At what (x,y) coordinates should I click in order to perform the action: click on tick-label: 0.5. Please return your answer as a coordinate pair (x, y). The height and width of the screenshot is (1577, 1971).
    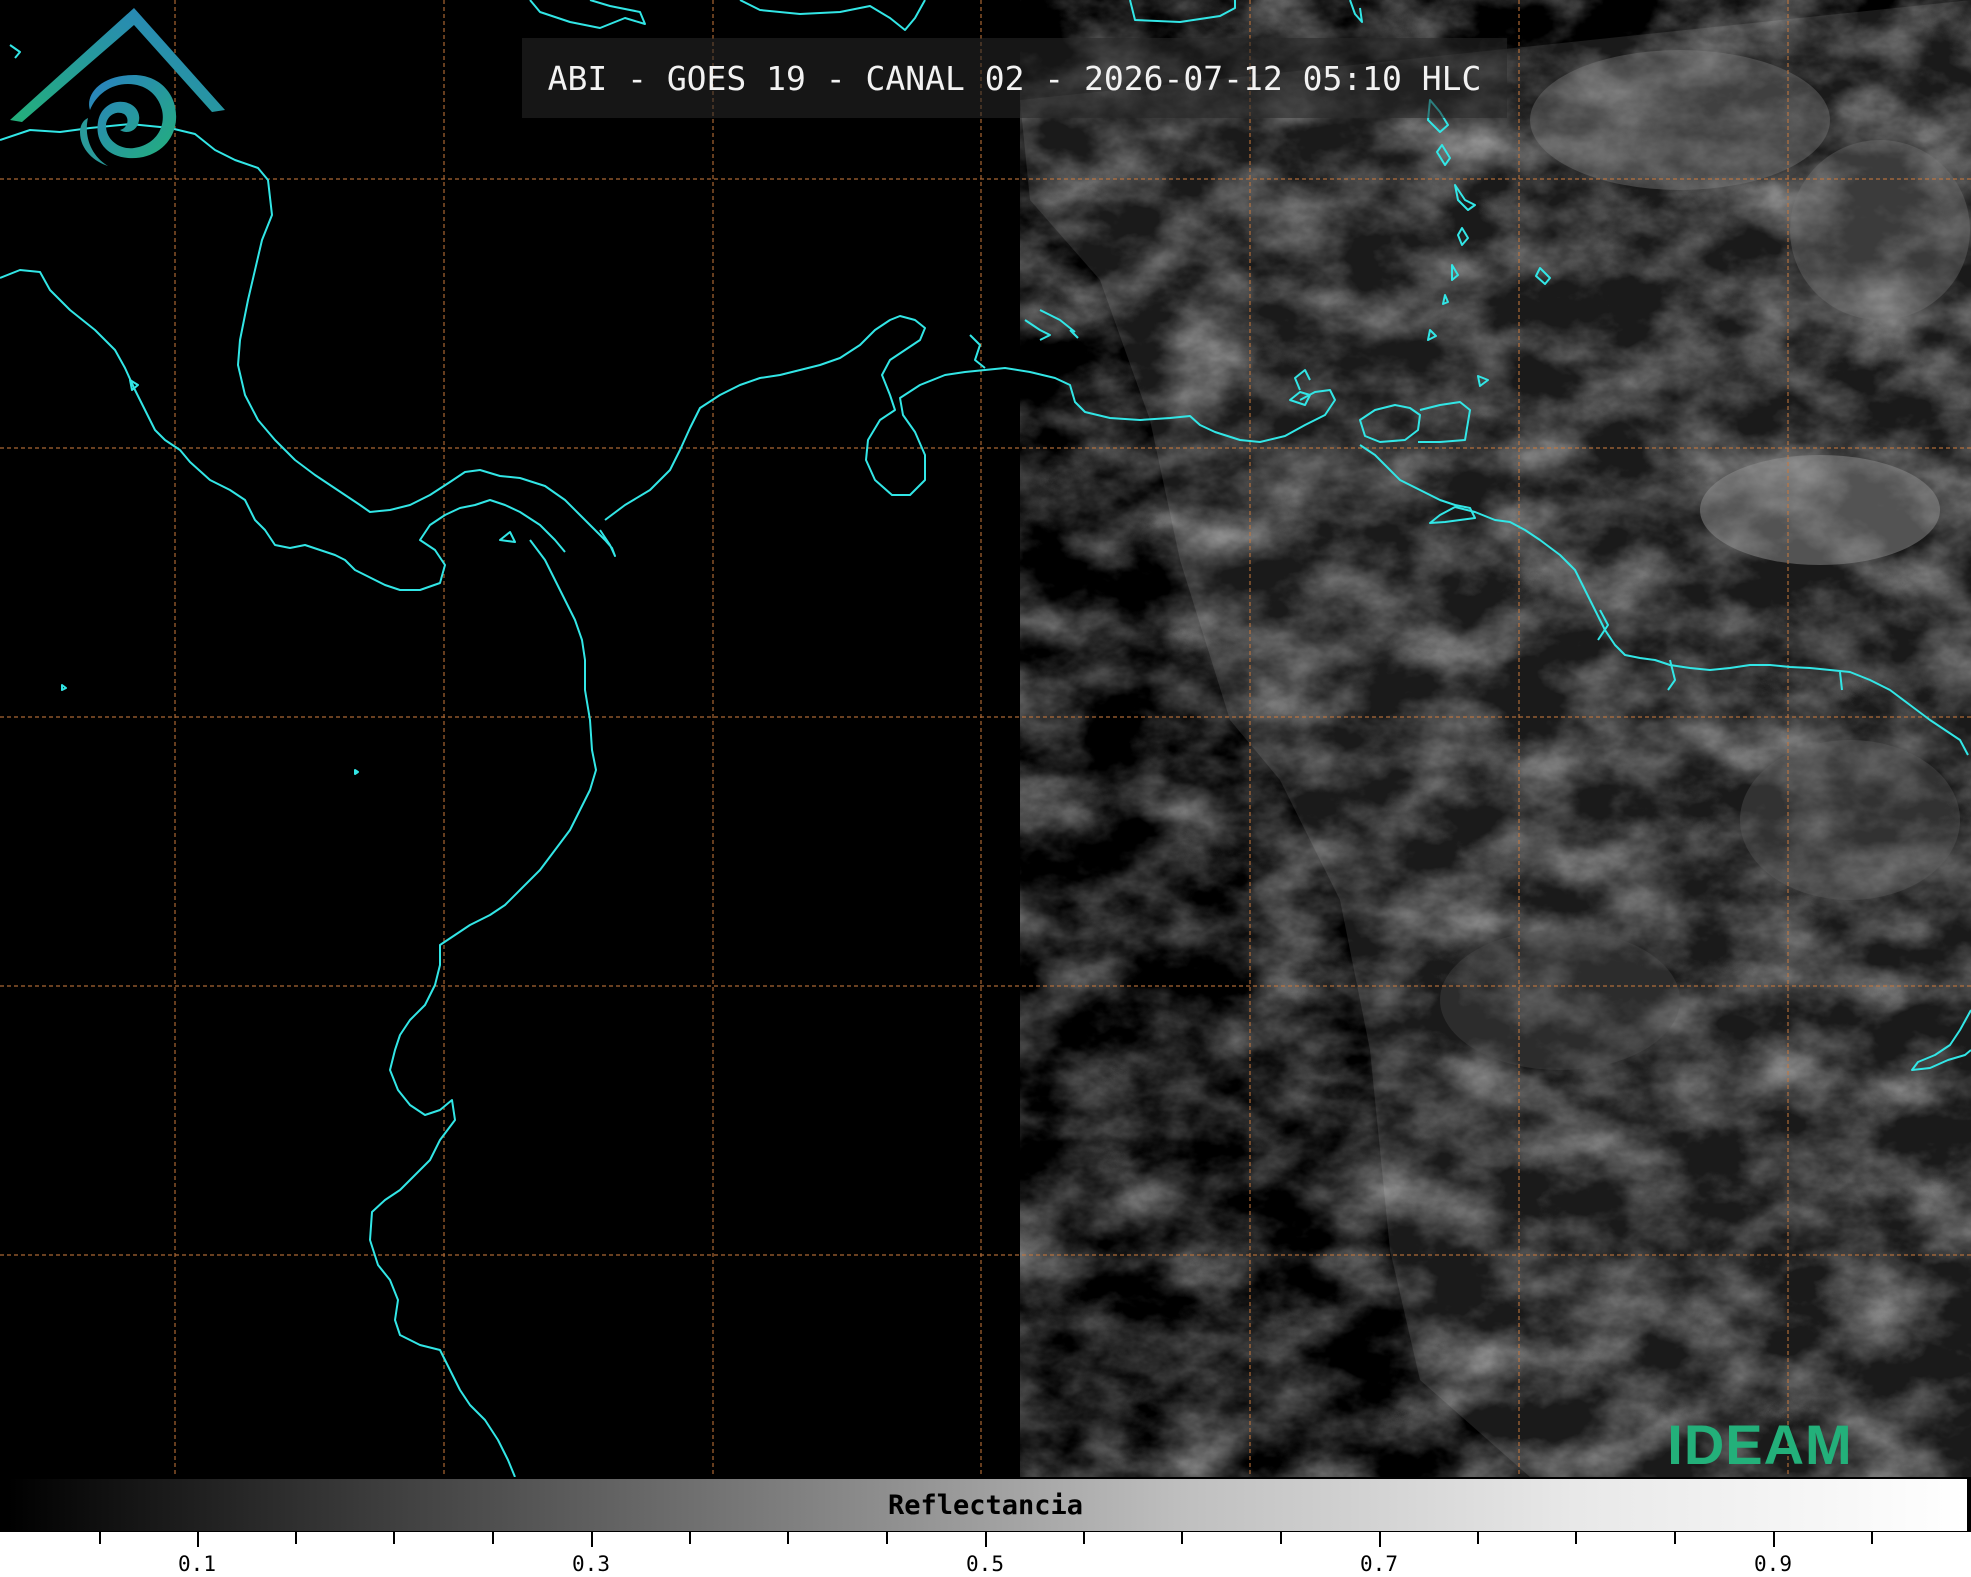
    Looking at the image, I should click on (985, 1564).